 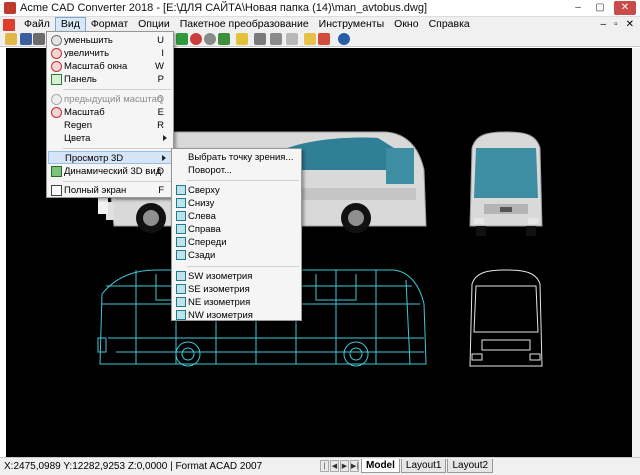 What do you see at coordinates (9, 24) in the screenshot?
I see `document-icon` at bounding box center [9, 24].